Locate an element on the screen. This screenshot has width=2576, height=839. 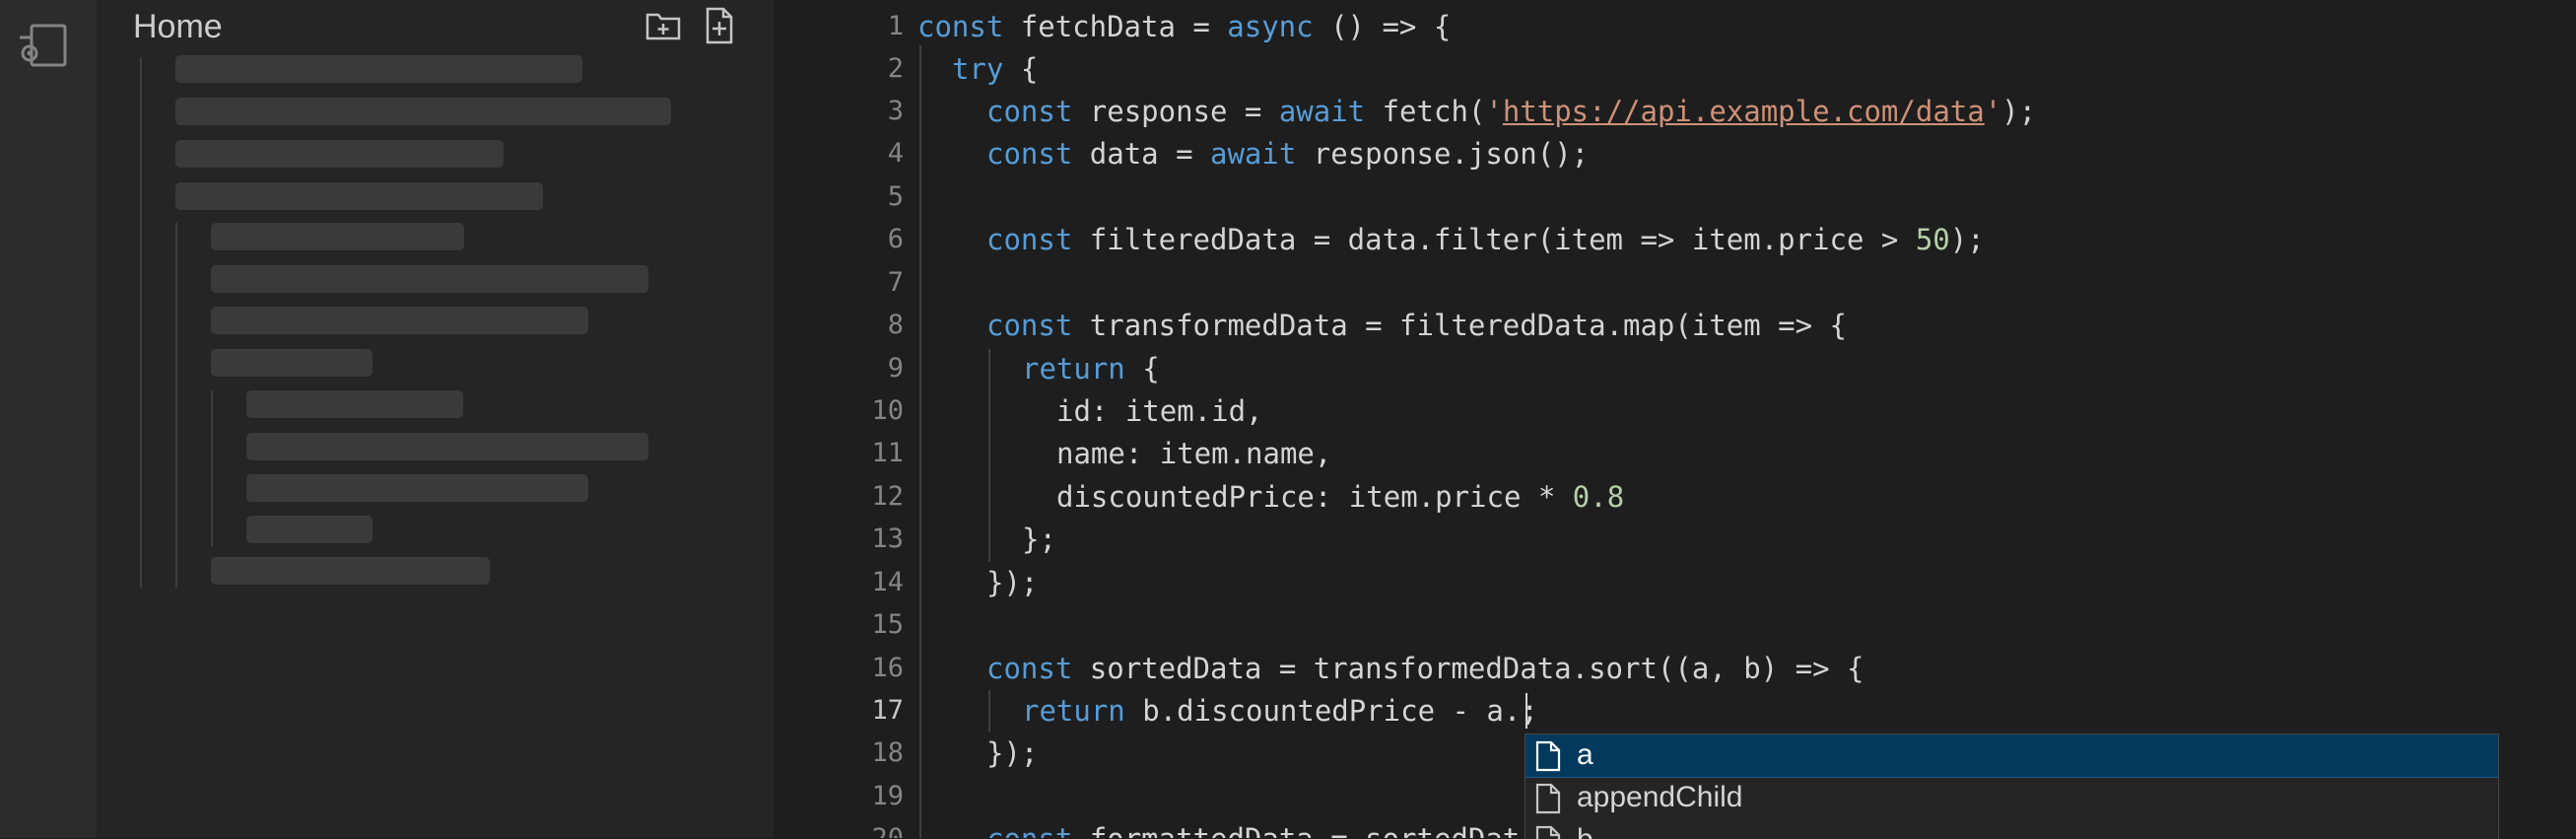
sidebar-title: Home is located at coordinates (178, 26).